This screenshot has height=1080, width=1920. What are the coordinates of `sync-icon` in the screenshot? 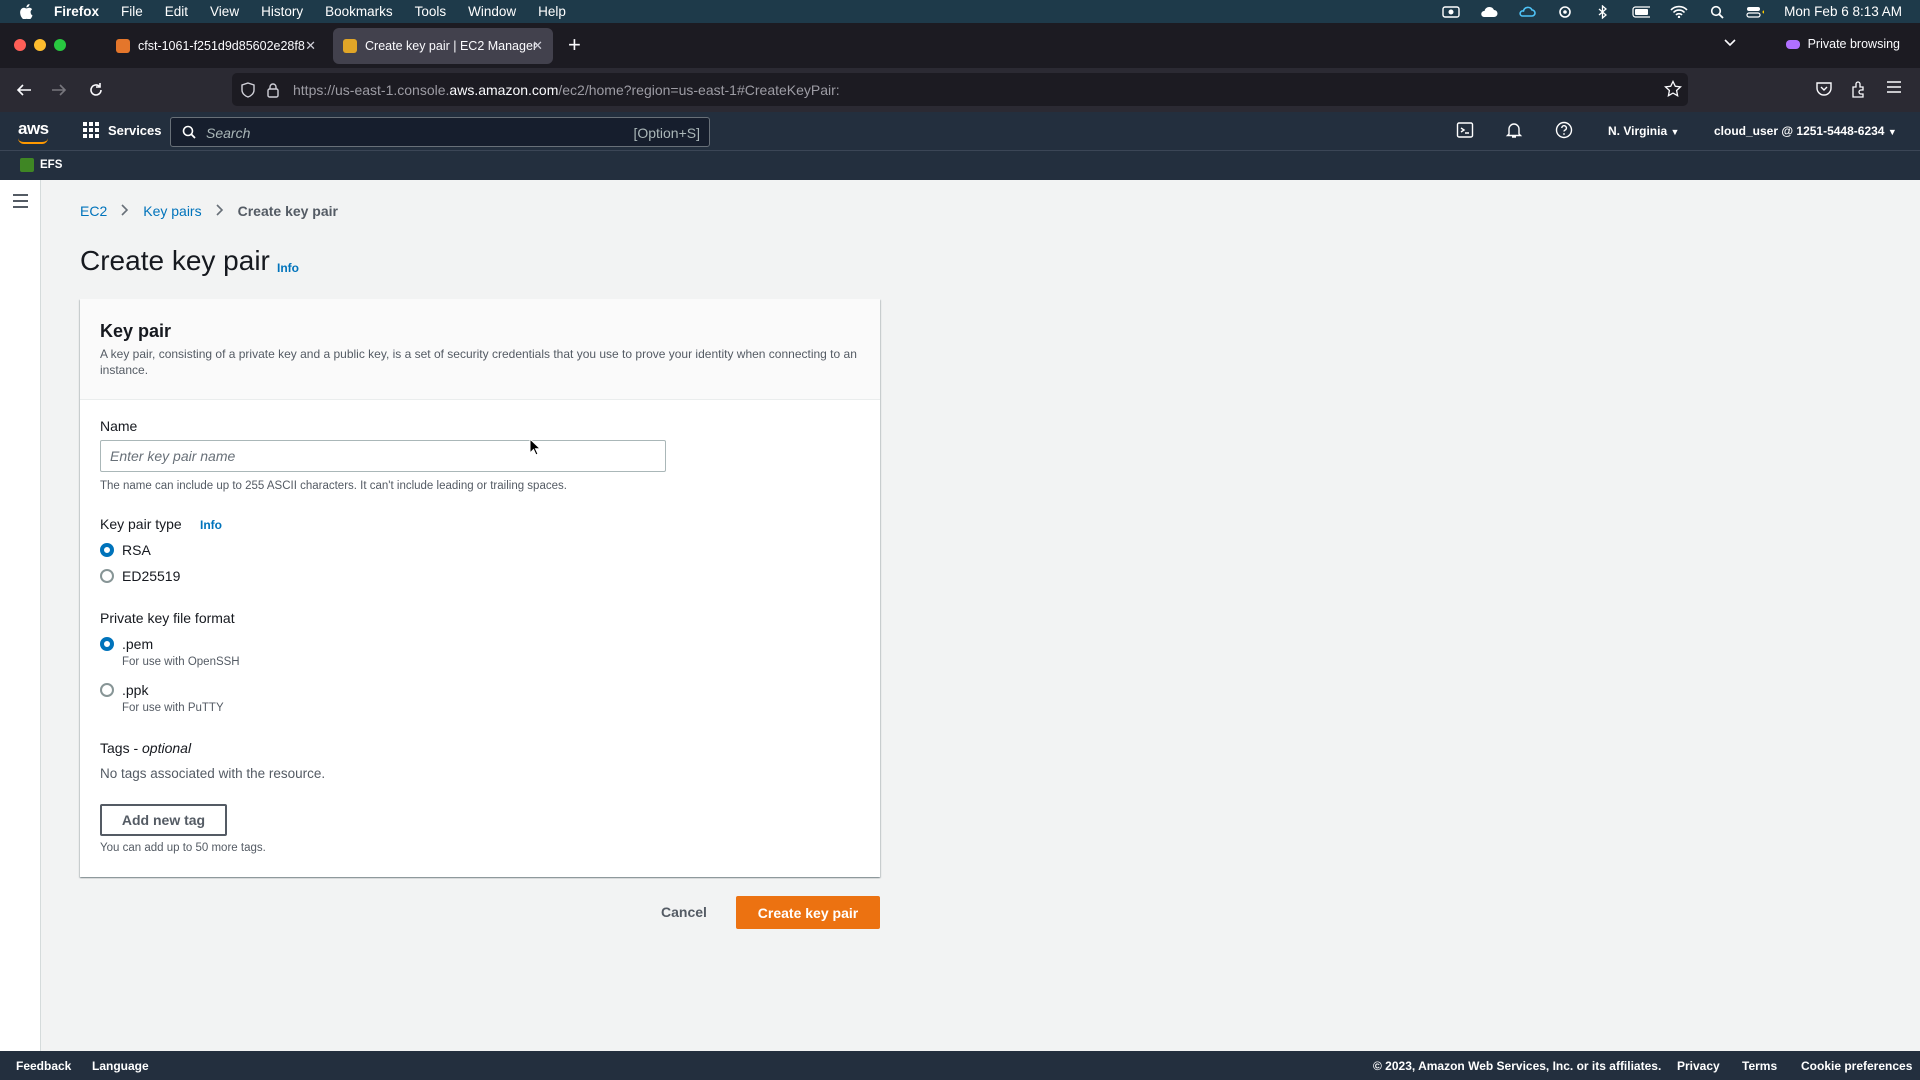 It's located at (1565, 12).